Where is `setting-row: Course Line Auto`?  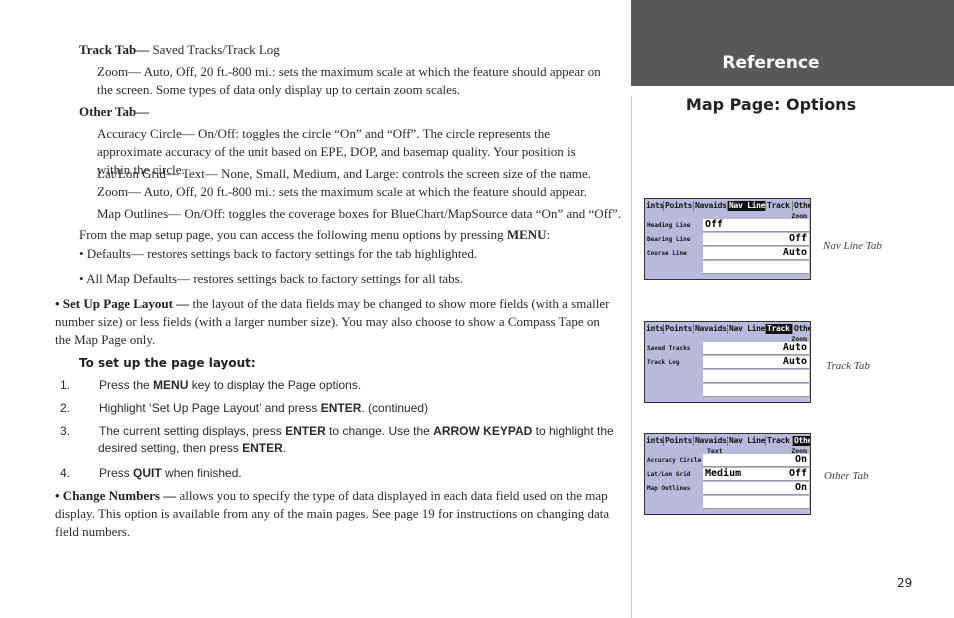 setting-row: Course Line Auto is located at coordinates (727, 253).